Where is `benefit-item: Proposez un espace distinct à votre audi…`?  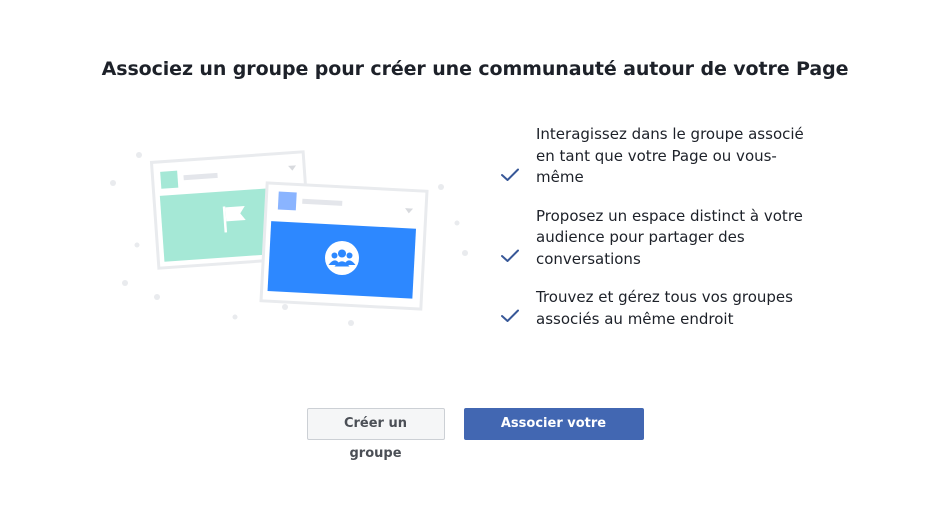 benefit-item: Proposez un espace distinct à votre audi… is located at coordinates (660, 238).